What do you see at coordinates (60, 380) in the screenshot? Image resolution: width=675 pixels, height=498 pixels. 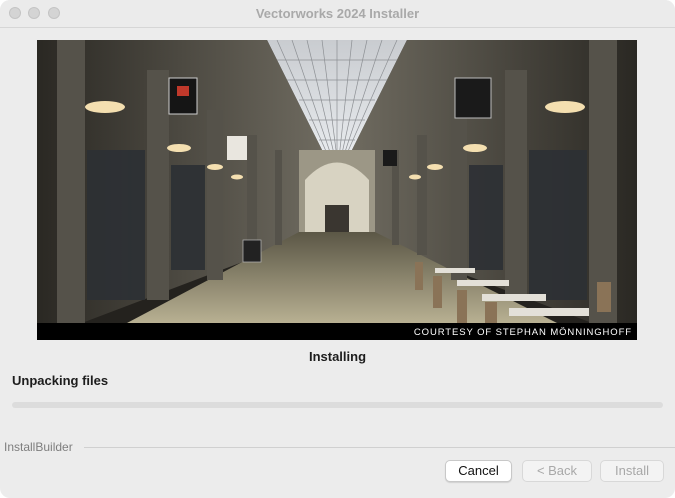 I see `progress-label: Unpacking files` at bounding box center [60, 380].